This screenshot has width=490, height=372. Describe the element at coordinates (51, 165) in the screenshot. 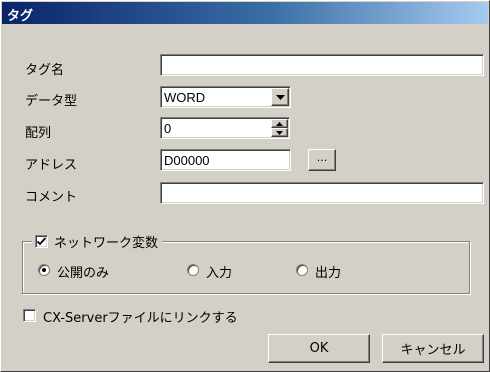

I see `address-label: アドレス` at that location.